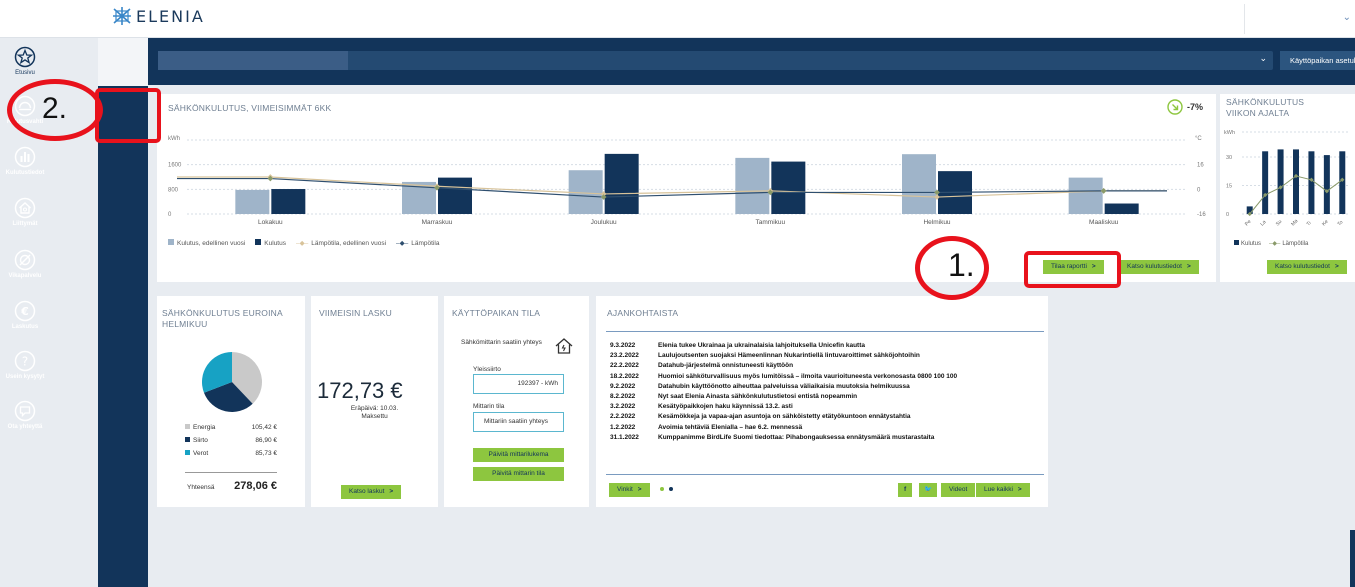 Image resolution: width=1355 pixels, height=587 pixels. I want to click on sidebar-item-etusivu: Etusivu, so click(25, 61).